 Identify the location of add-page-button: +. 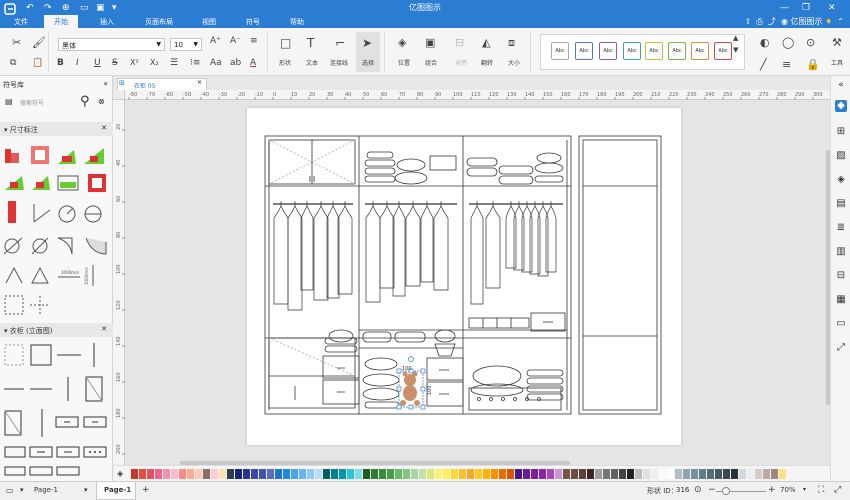
(146, 490).